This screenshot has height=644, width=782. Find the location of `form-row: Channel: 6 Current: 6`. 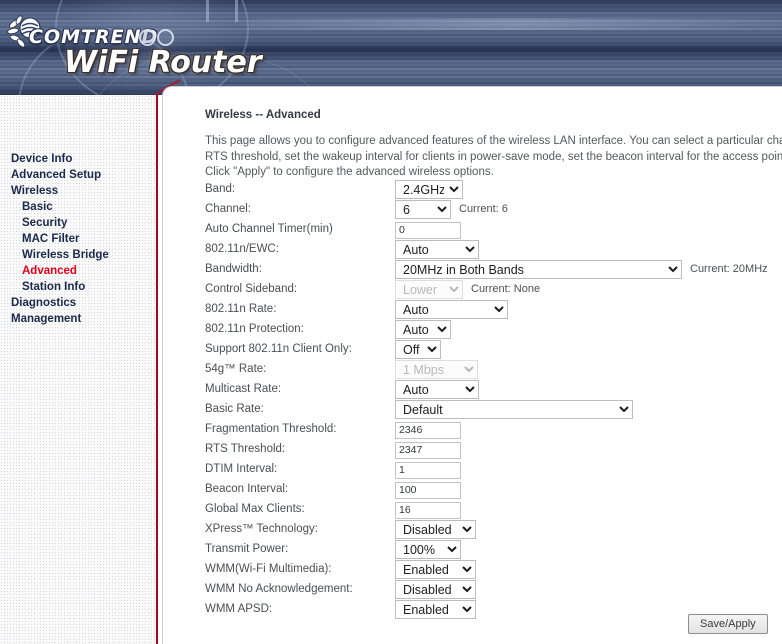

form-row: Channel: 6 Current: 6 is located at coordinates (493, 210).